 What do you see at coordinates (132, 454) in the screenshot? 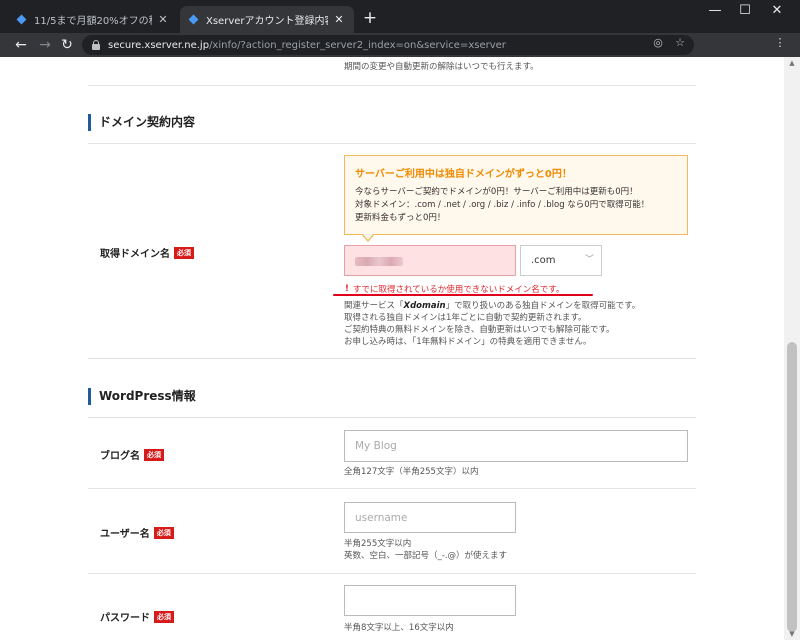
I see `blog-name-label: ブログ名 必須` at bounding box center [132, 454].